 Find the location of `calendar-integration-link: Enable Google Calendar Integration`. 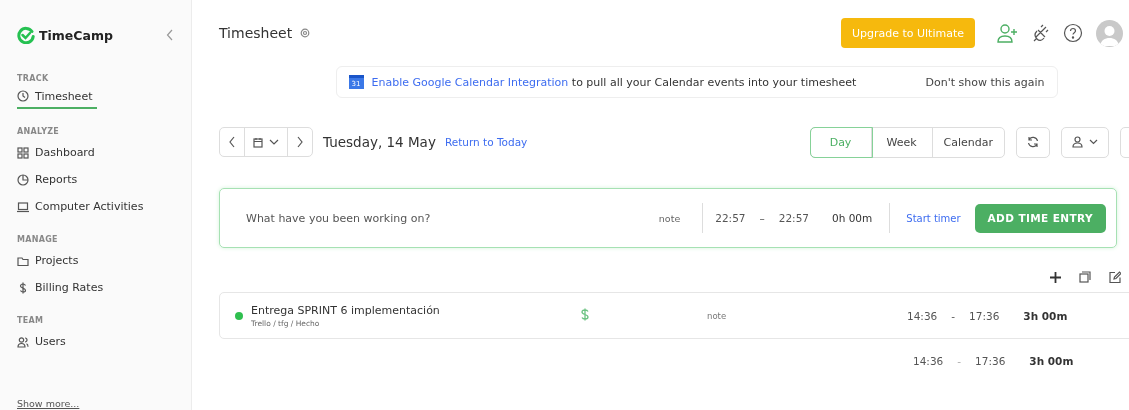

calendar-integration-link: Enable Google Calendar Integration is located at coordinates (470, 82).